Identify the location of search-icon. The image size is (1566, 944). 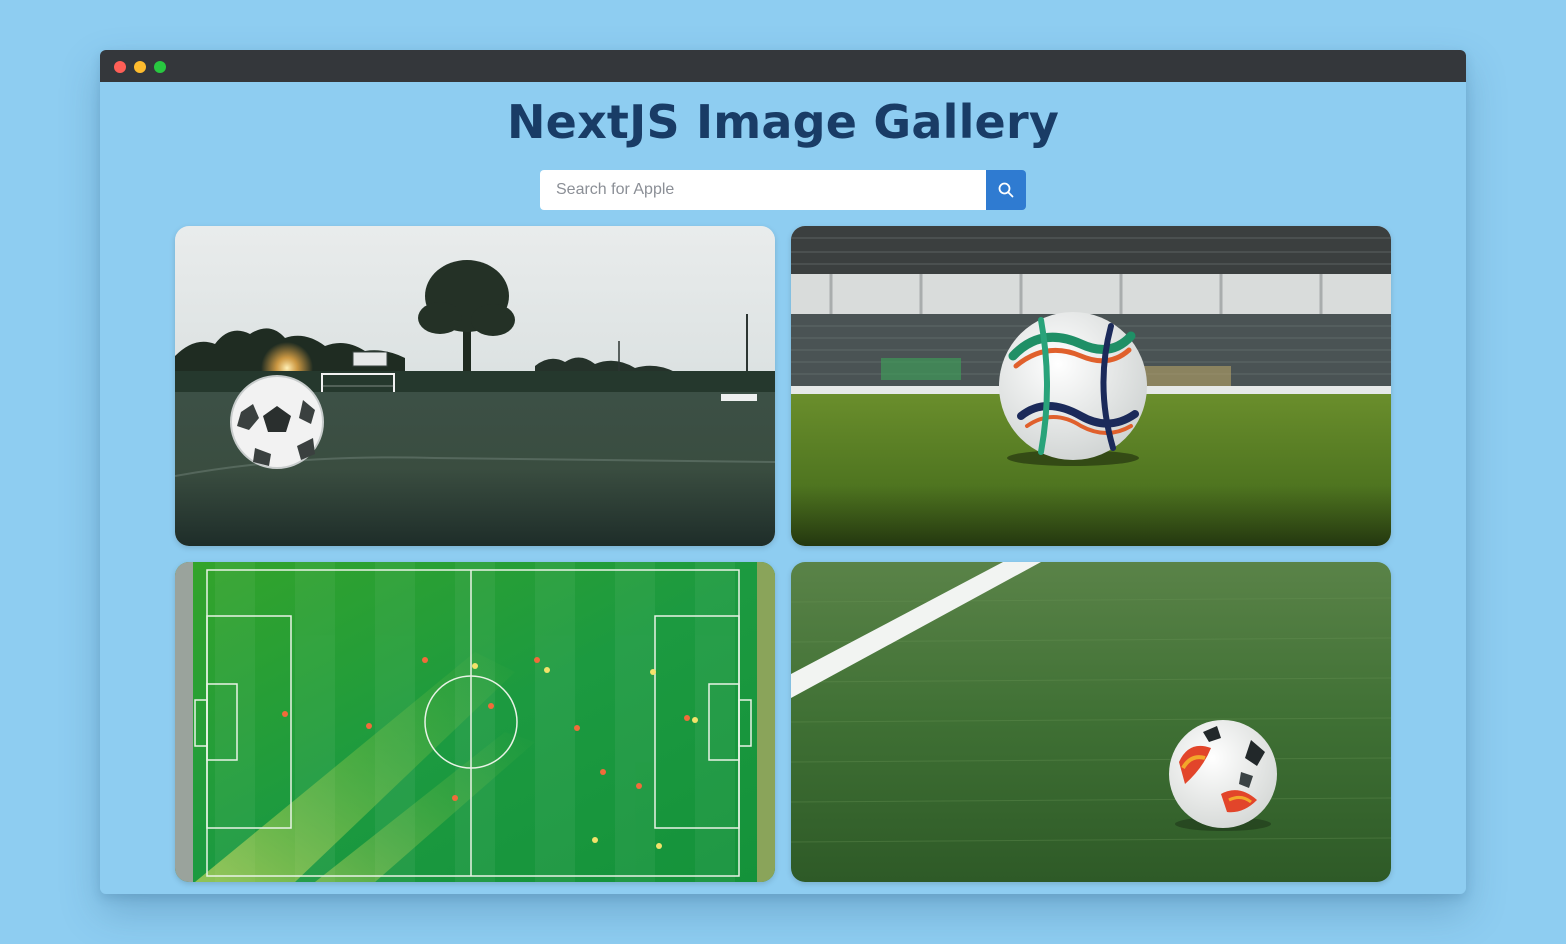
(1006, 190).